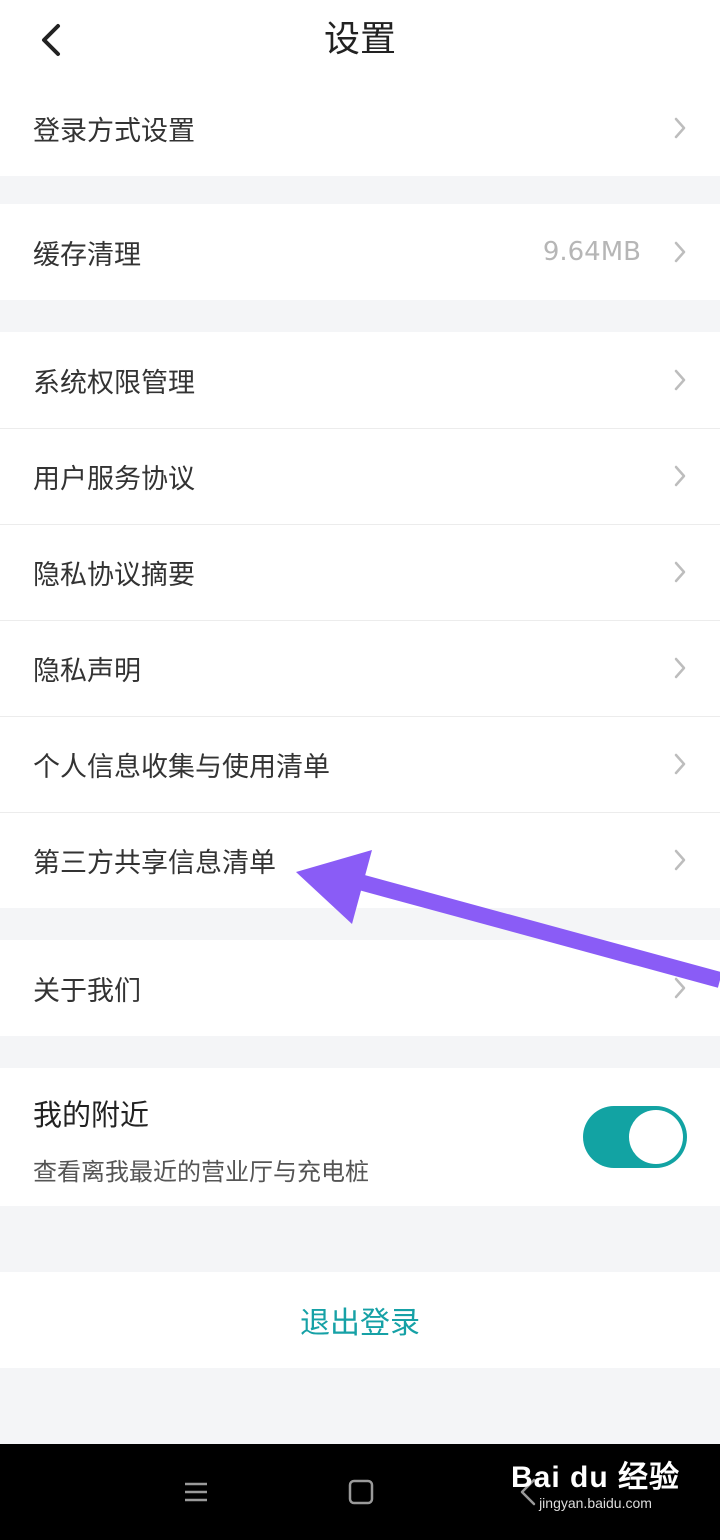 This screenshot has height=1540, width=720. I want to click on logout-section: 退出登录, so click(360, 1320).